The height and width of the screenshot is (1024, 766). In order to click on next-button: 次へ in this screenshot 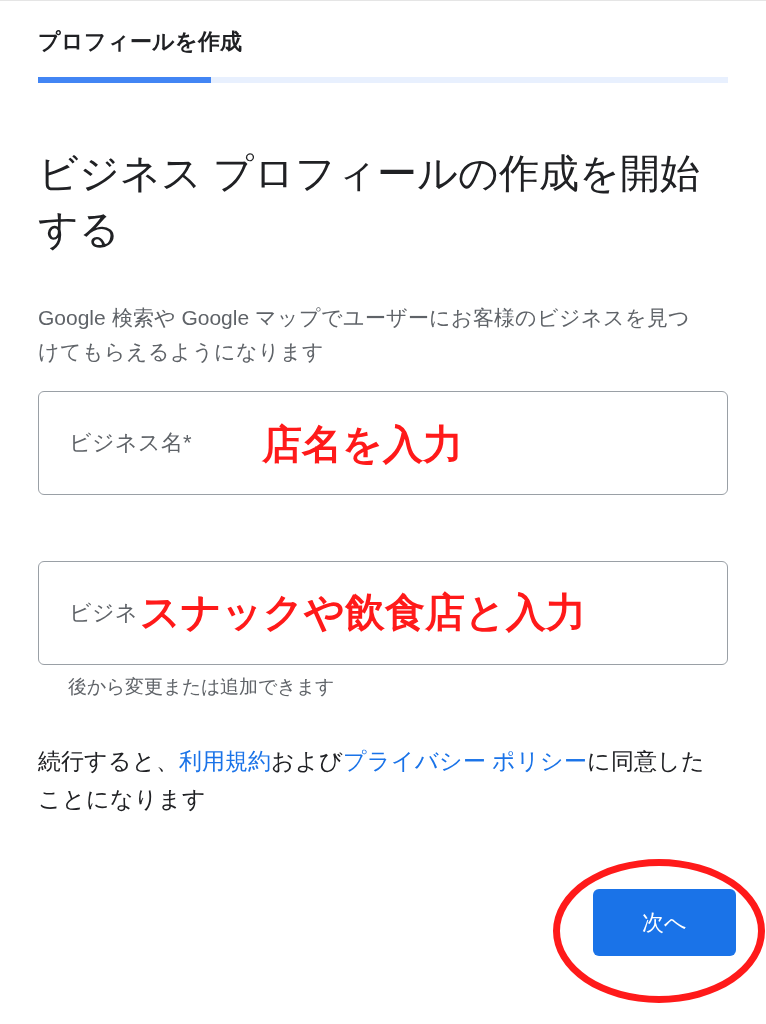, I will do `click(664, 922)`.